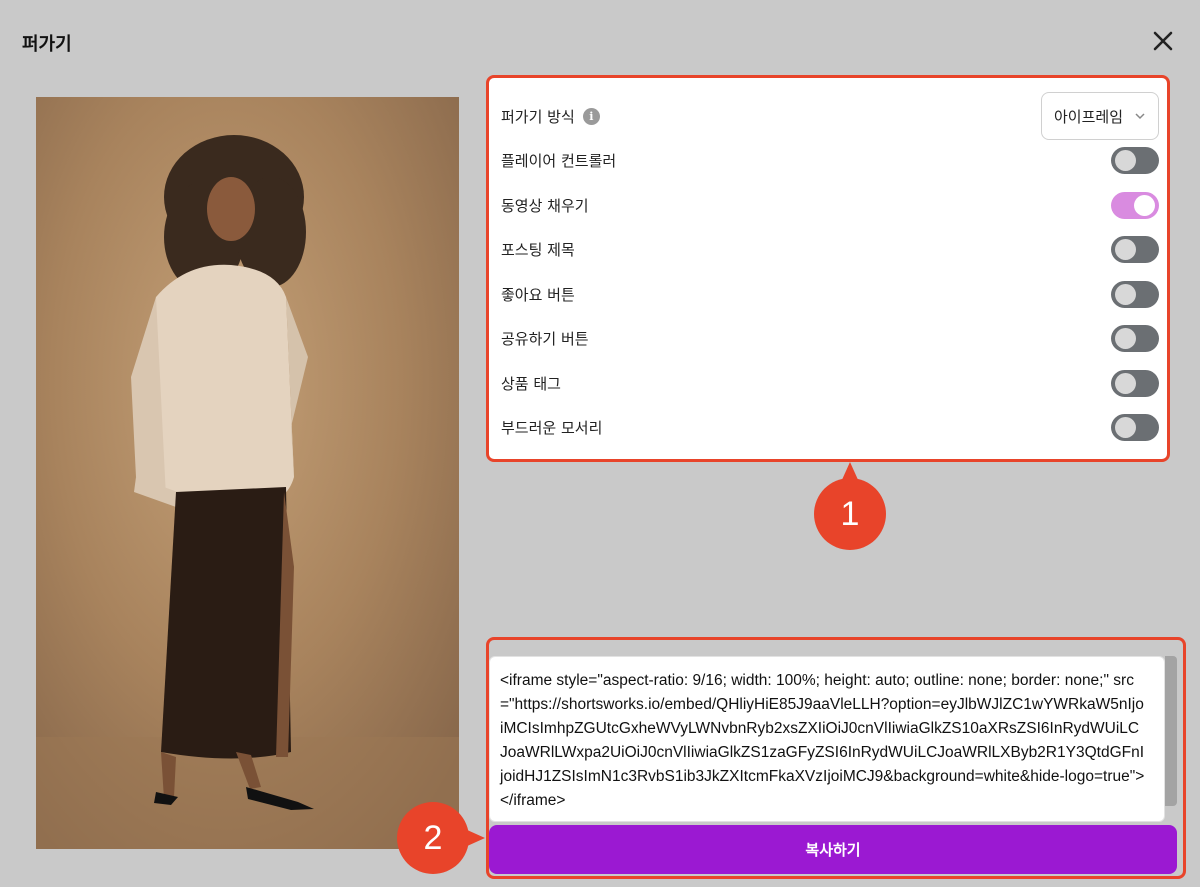 The height and width of the screenshot is (887, 1200). I want to click on toggle-rounded-corners, so click(1135, 427).